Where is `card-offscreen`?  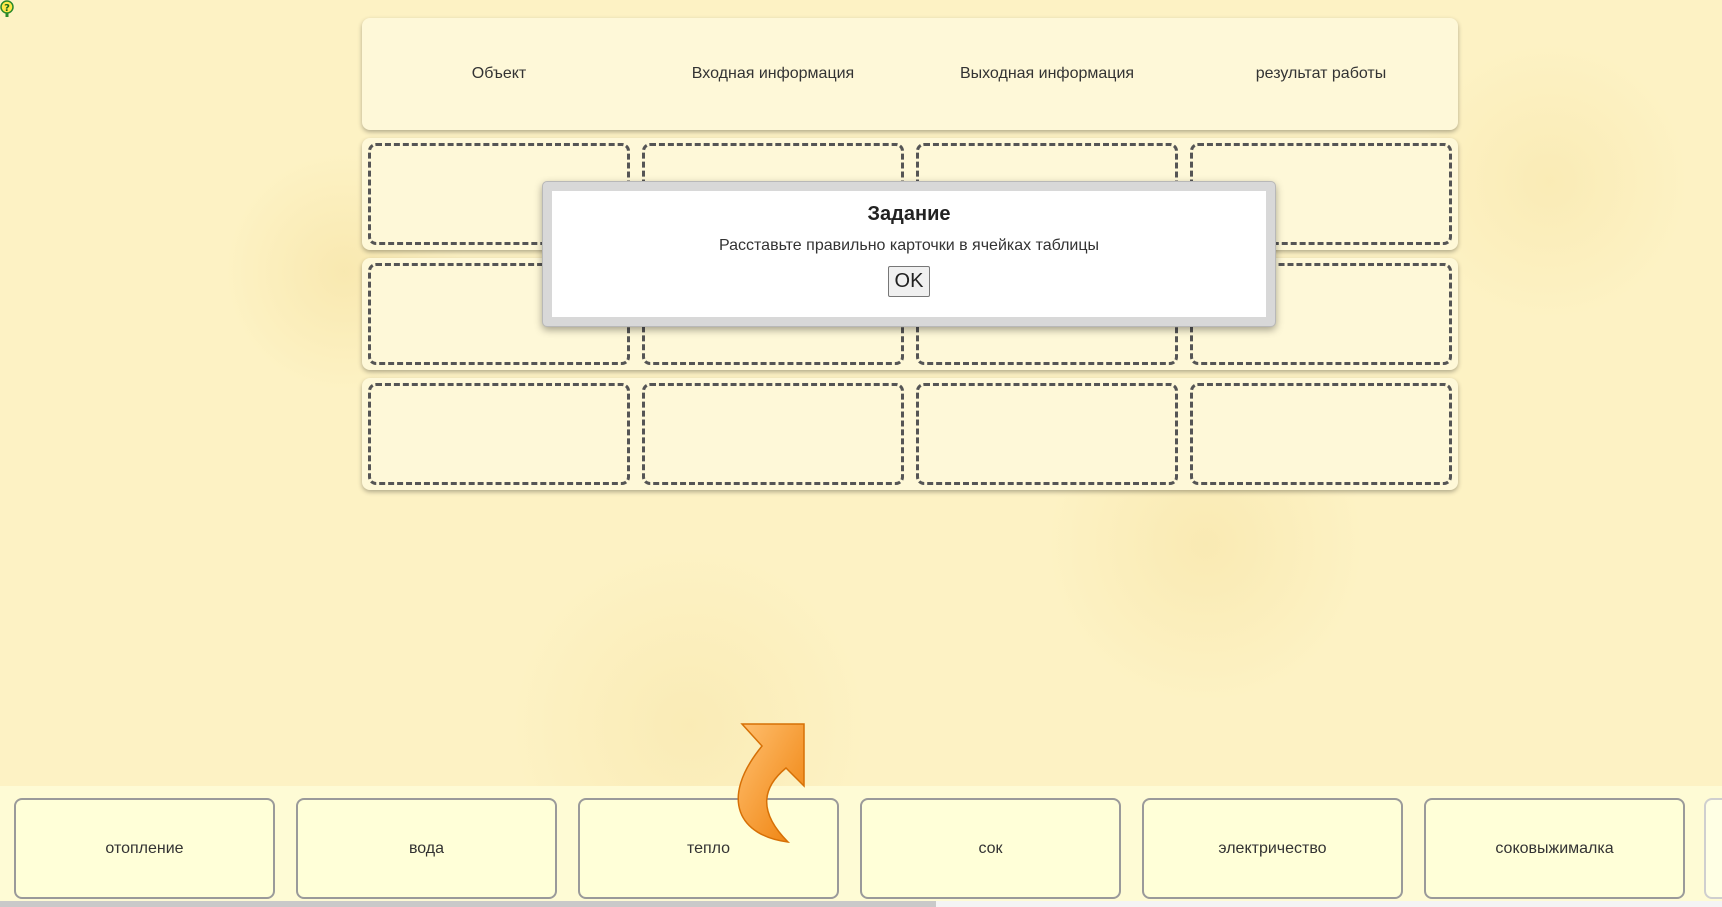 card-offscreen is located at coordinates (1713, 848).